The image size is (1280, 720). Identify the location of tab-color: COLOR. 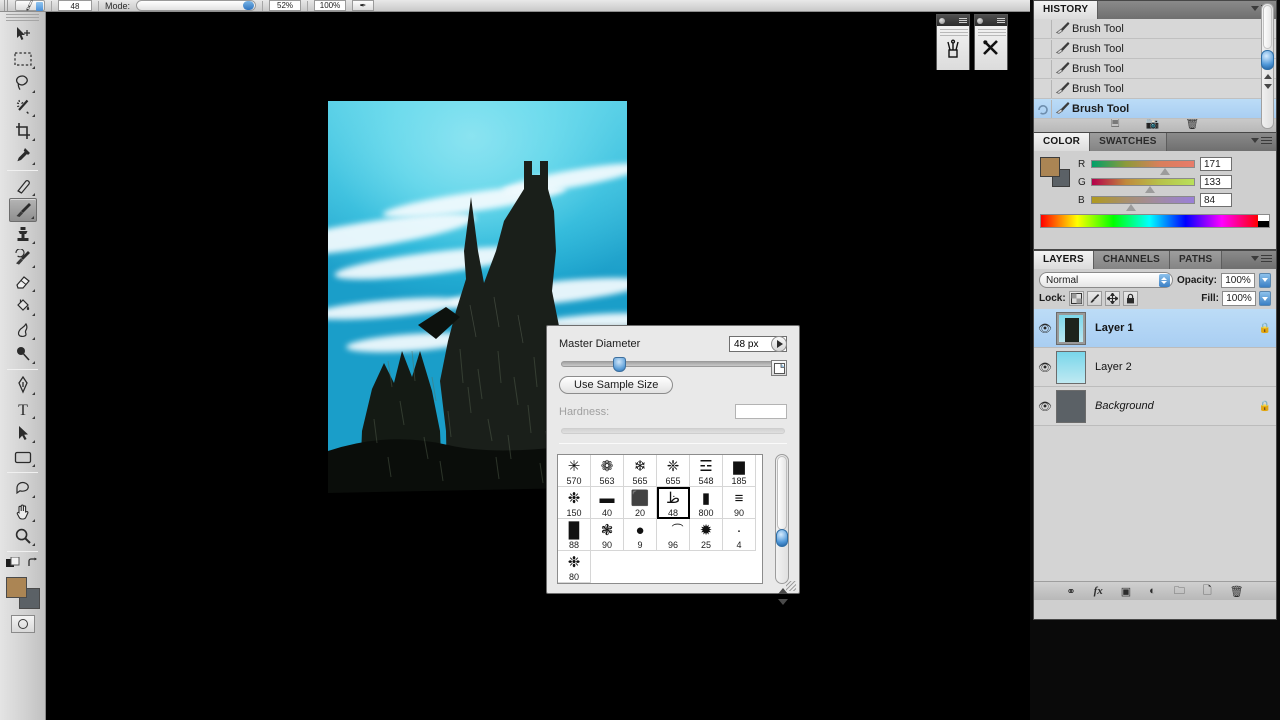
(1062, 142).